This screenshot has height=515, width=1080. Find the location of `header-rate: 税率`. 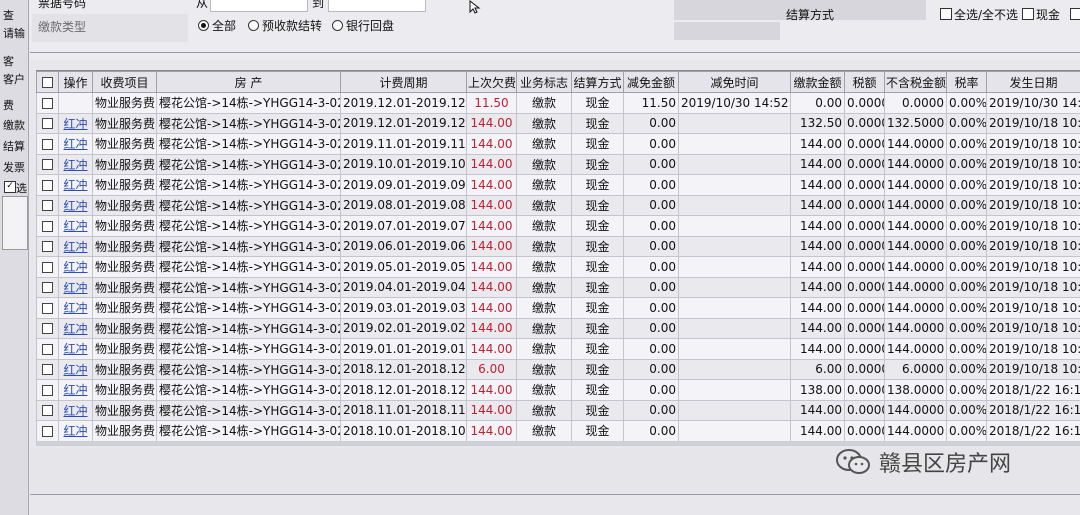

header-rate: 税率 is located at coordinates (966, 82).